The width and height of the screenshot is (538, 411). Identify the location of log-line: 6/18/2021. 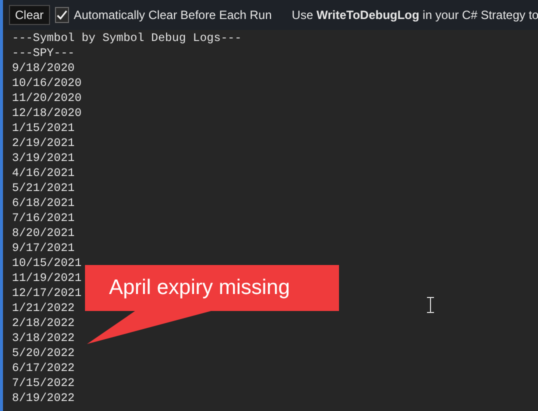
(43, 203).